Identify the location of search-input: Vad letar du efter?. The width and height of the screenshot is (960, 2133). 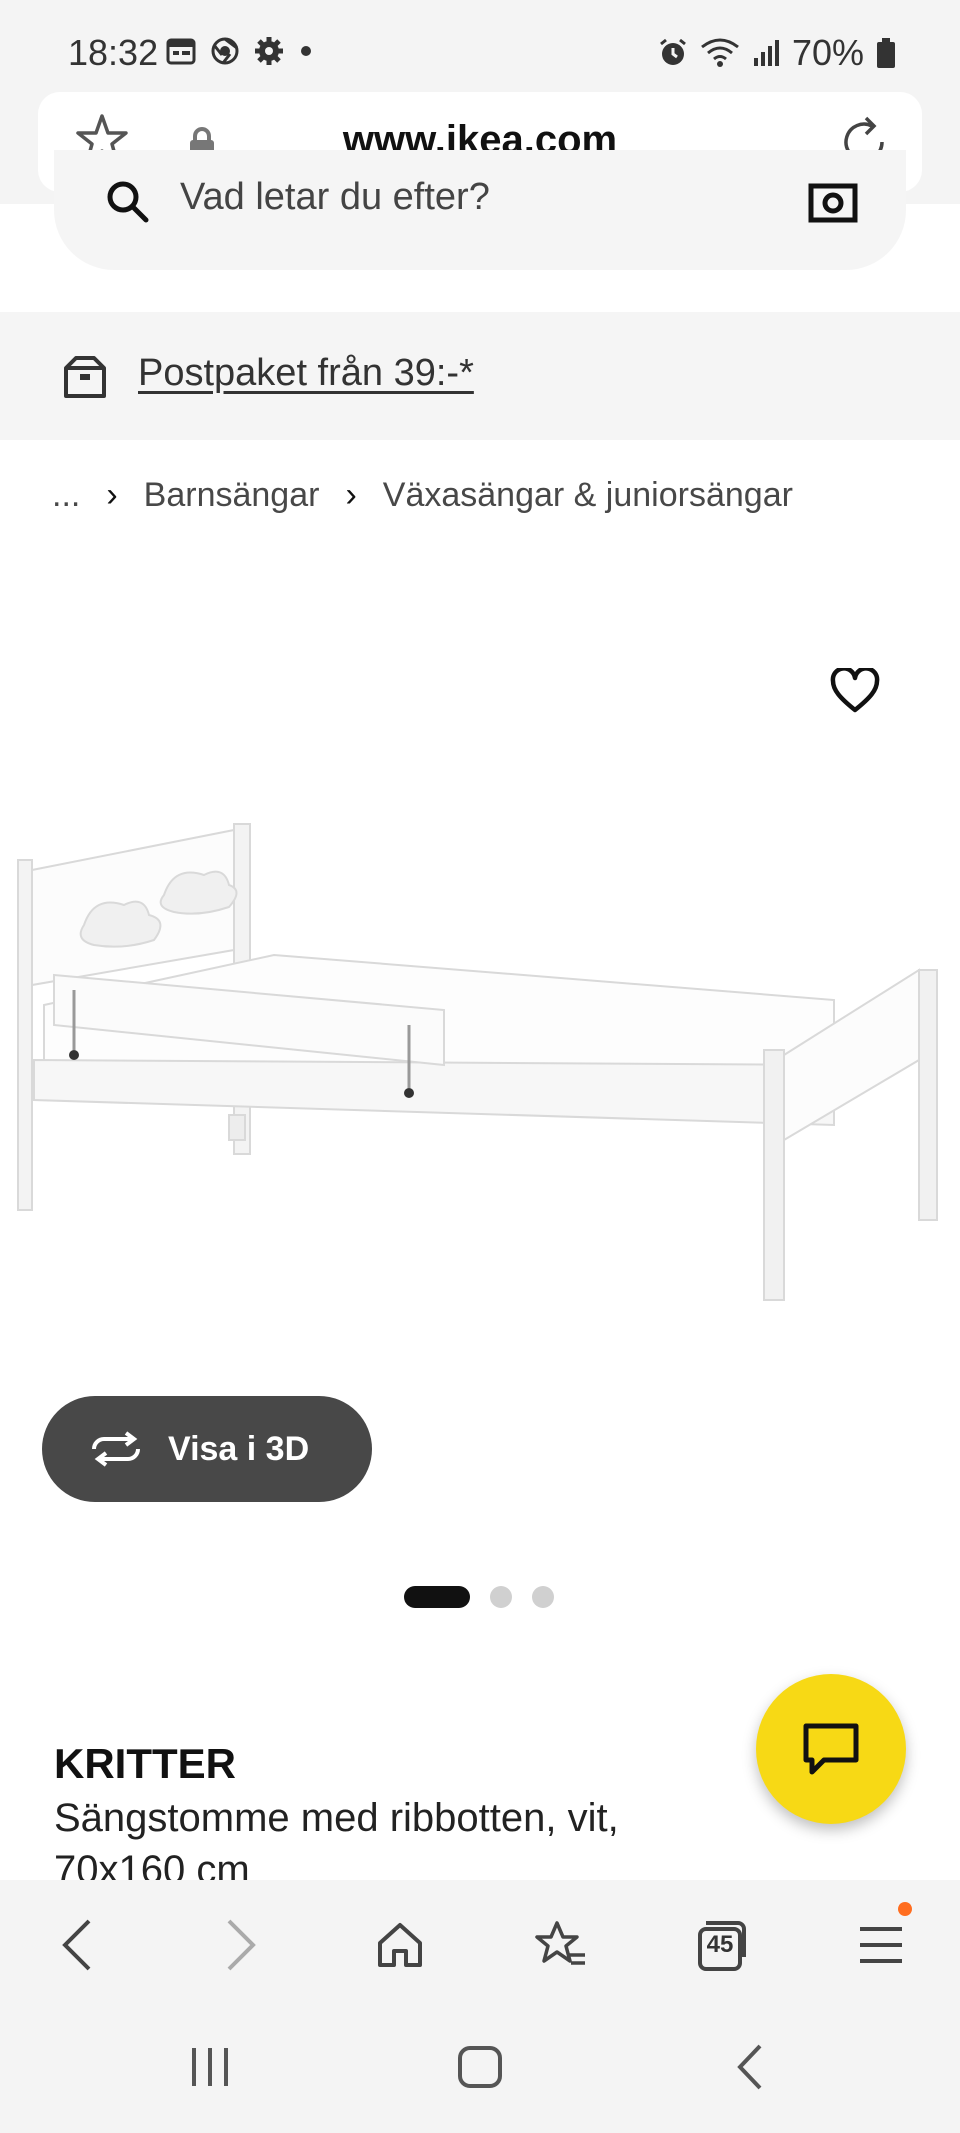
(480, 210).